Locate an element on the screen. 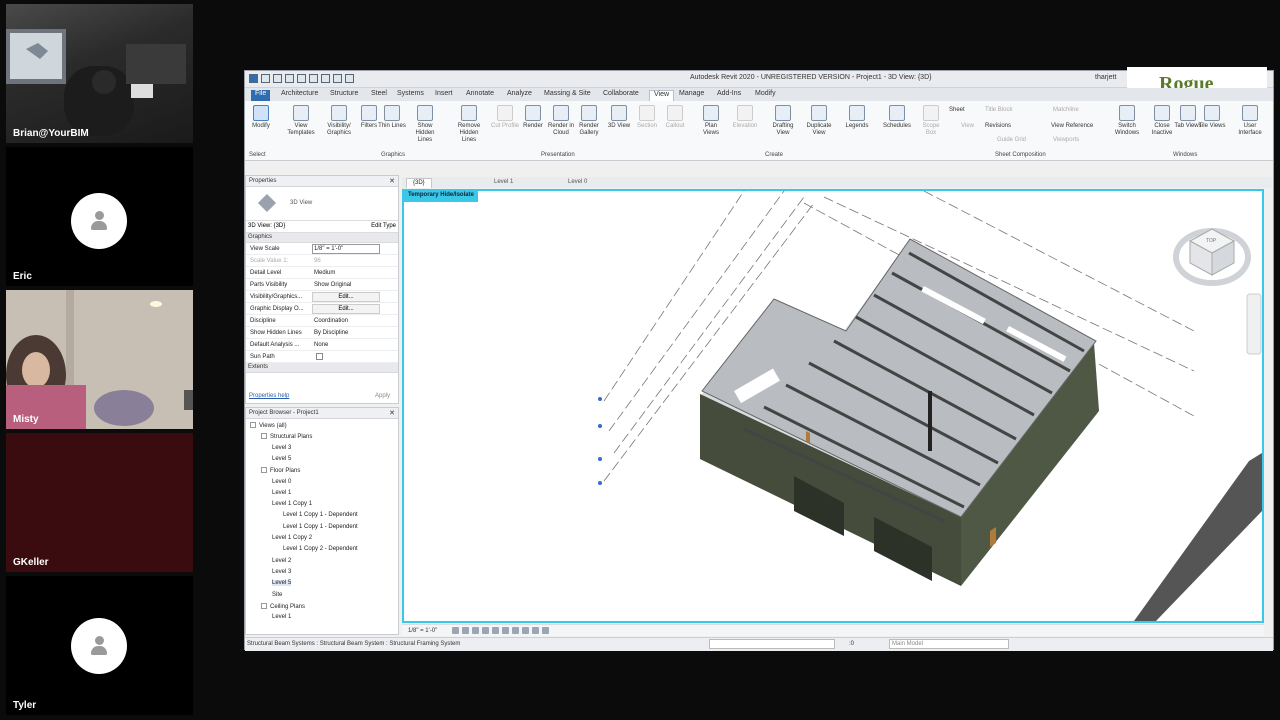  tab-modify: Modify is located at coordinates (765, 95).